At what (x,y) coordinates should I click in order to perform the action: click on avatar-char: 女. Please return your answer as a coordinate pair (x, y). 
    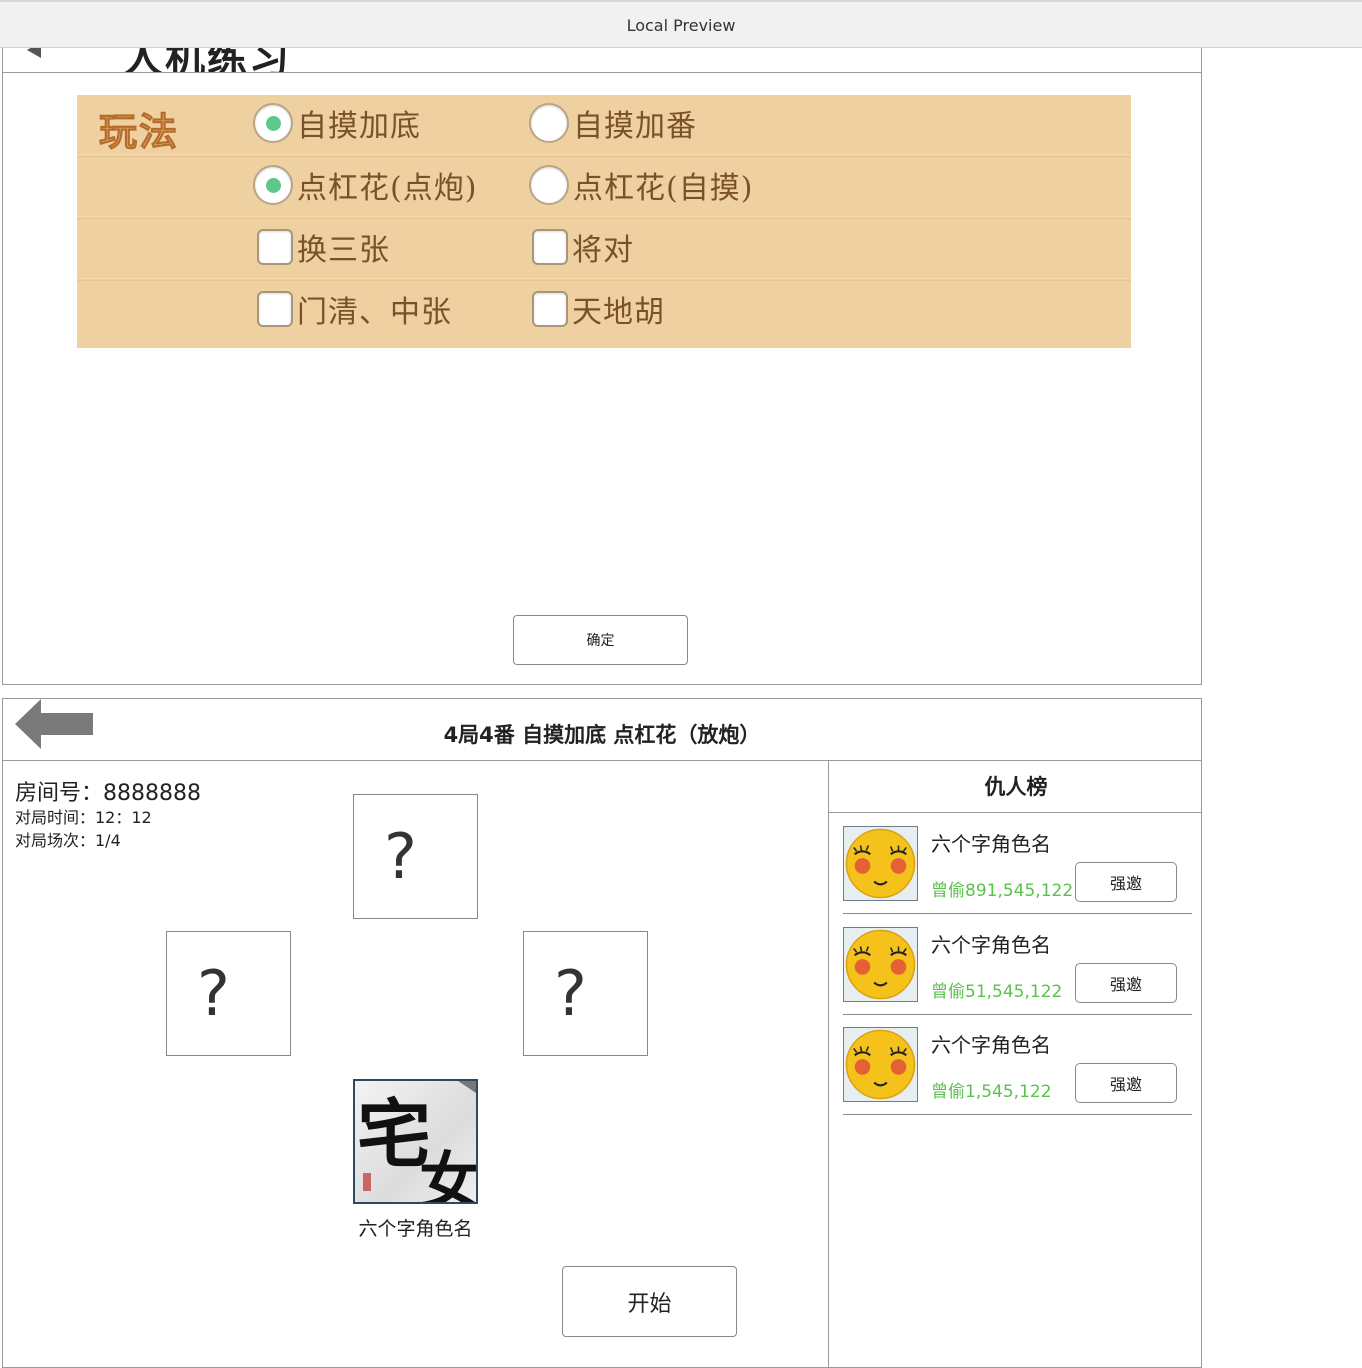
    Looking at the image, I should click on (448, 1174).